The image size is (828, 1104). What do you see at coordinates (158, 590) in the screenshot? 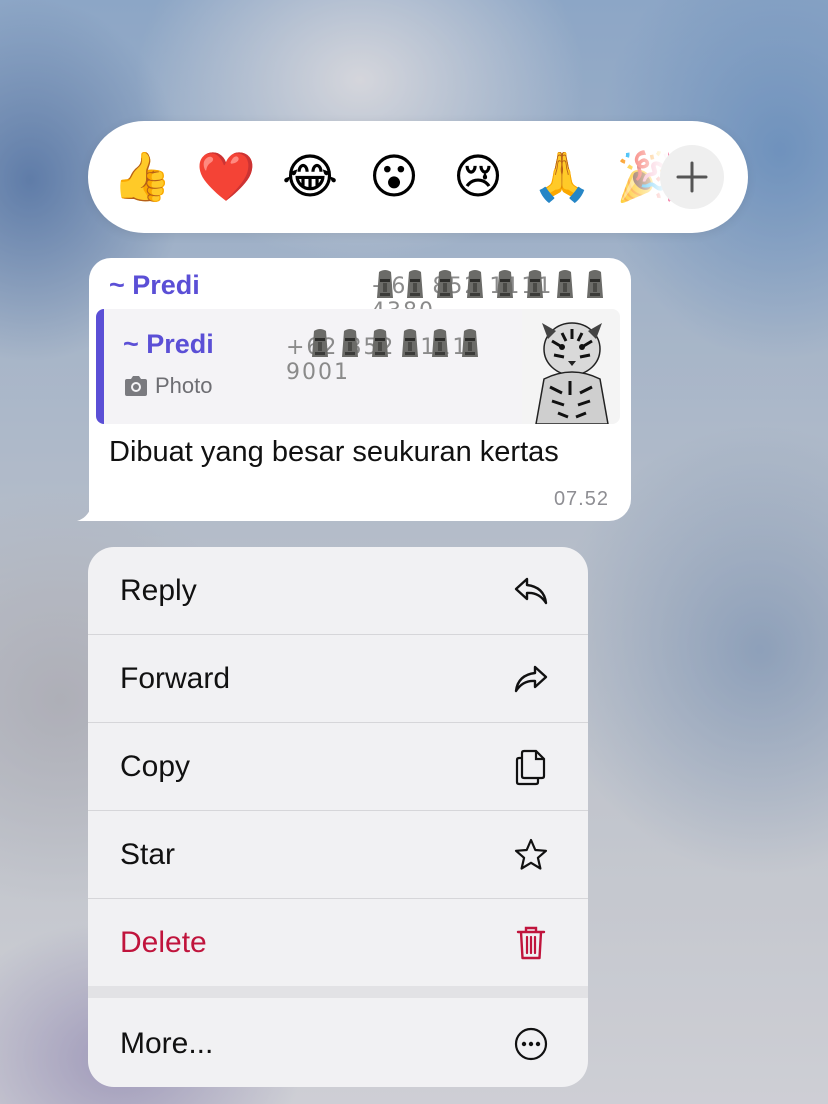
I see `menu-item-label: Reply` at bounding box center [158, 590].